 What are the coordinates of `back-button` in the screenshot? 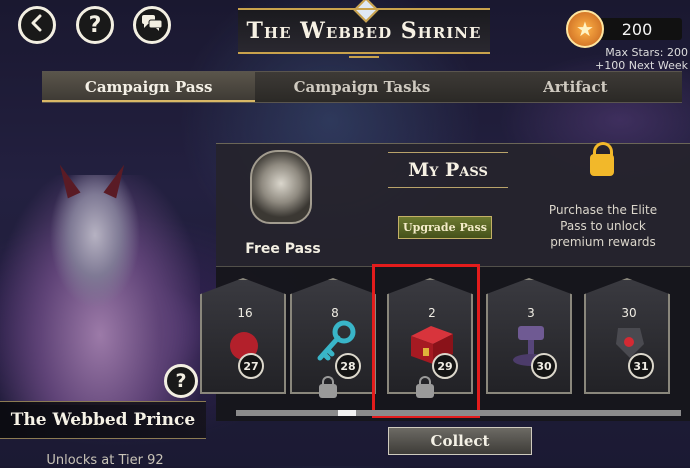 It's located at (37, 25).